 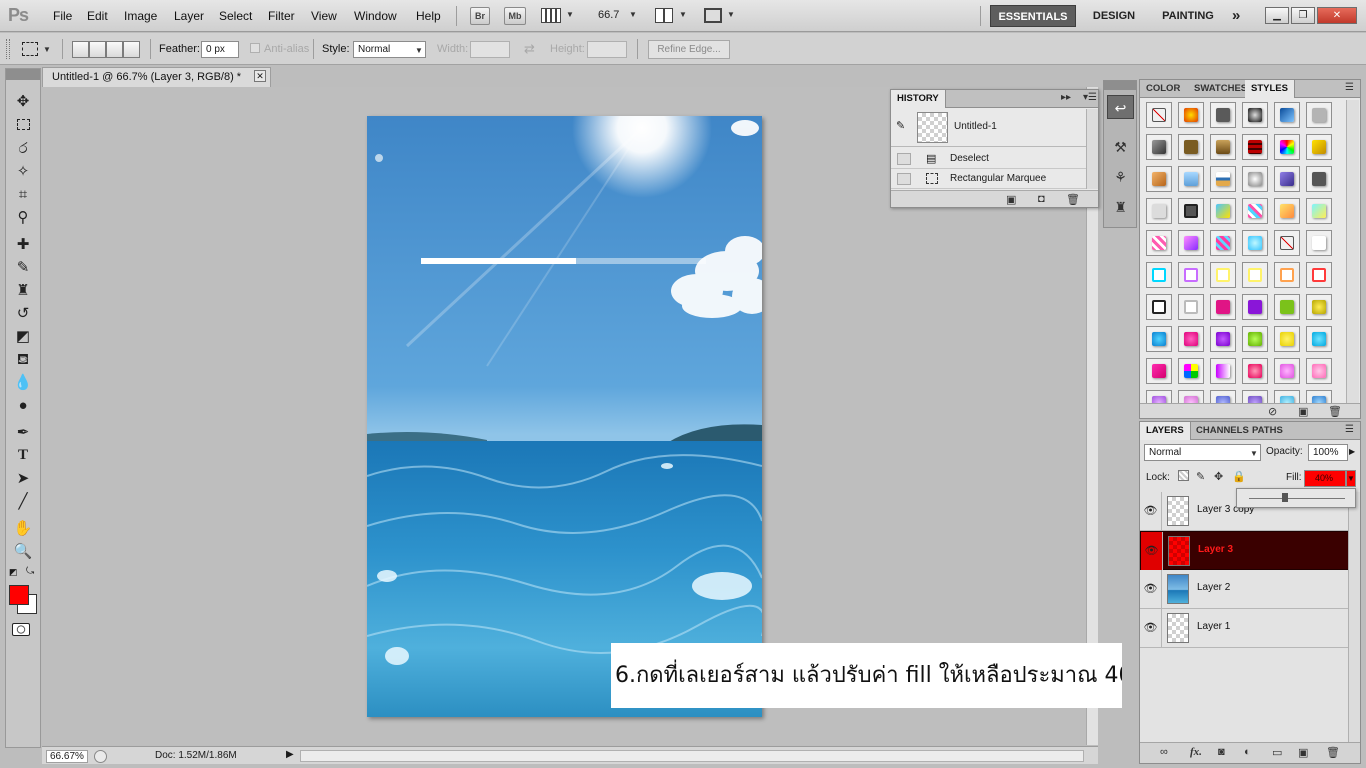 I want to click on history-brush-tool-icon: ↺, so click(x=23, y=313).